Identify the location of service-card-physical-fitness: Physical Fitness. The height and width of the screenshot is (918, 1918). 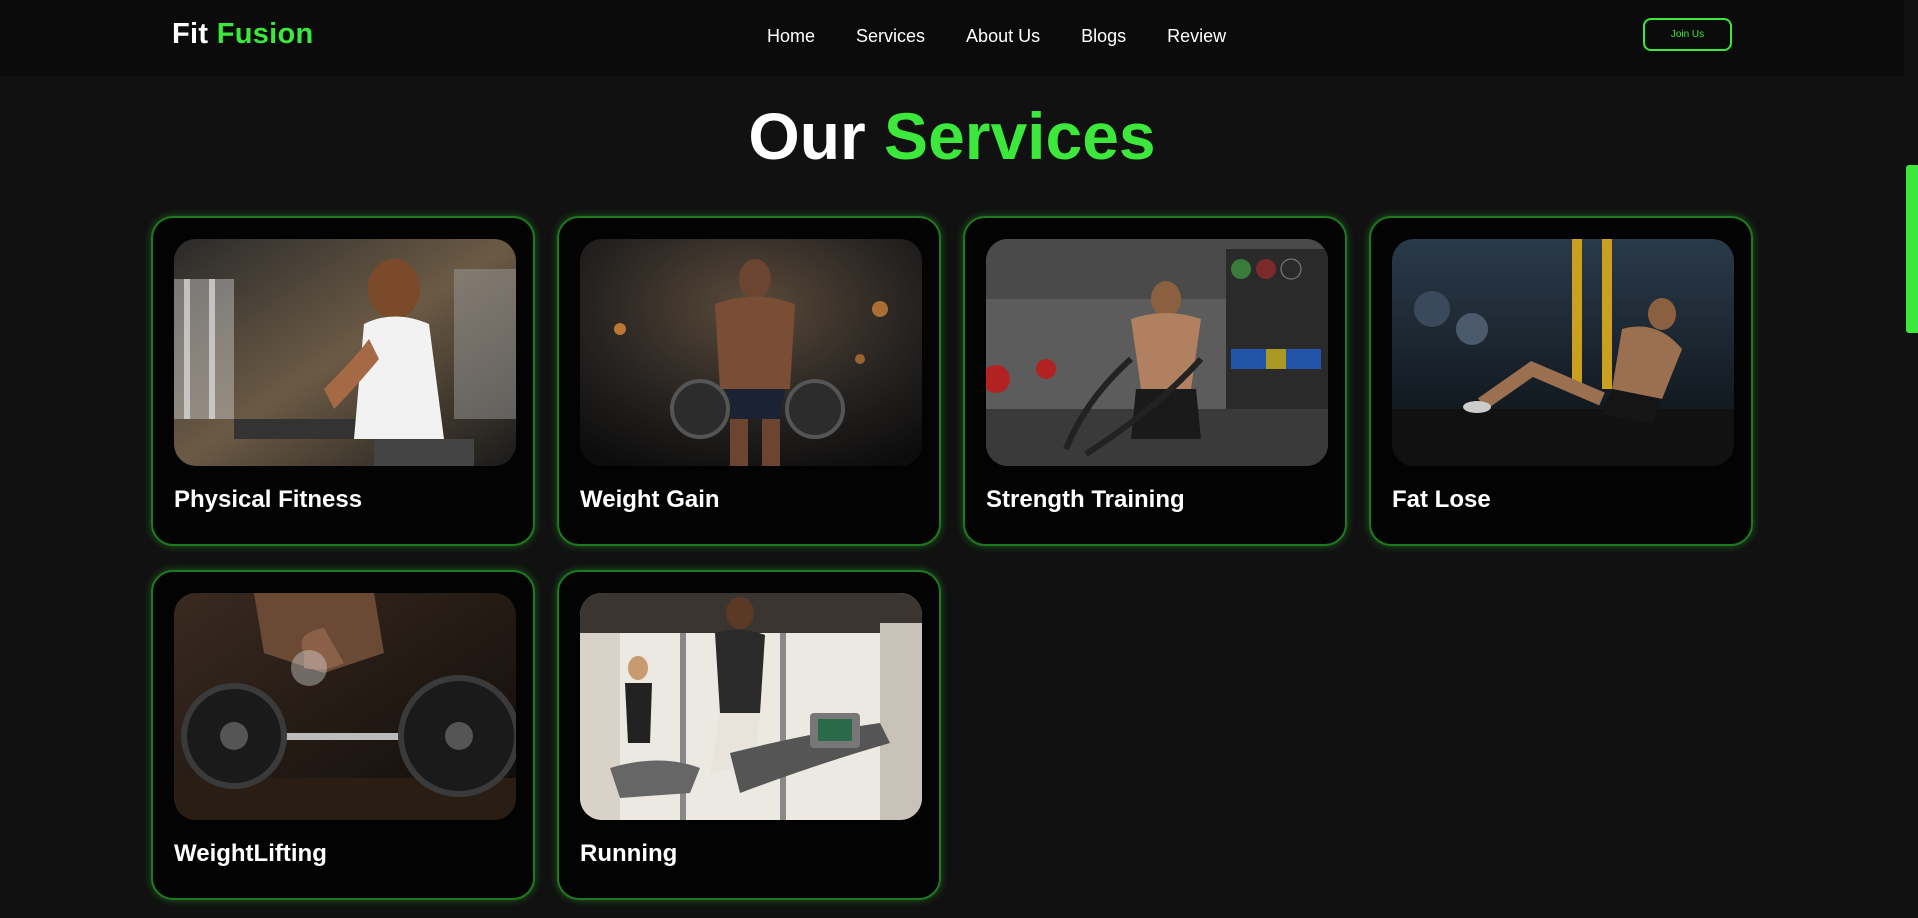
(343, 381).